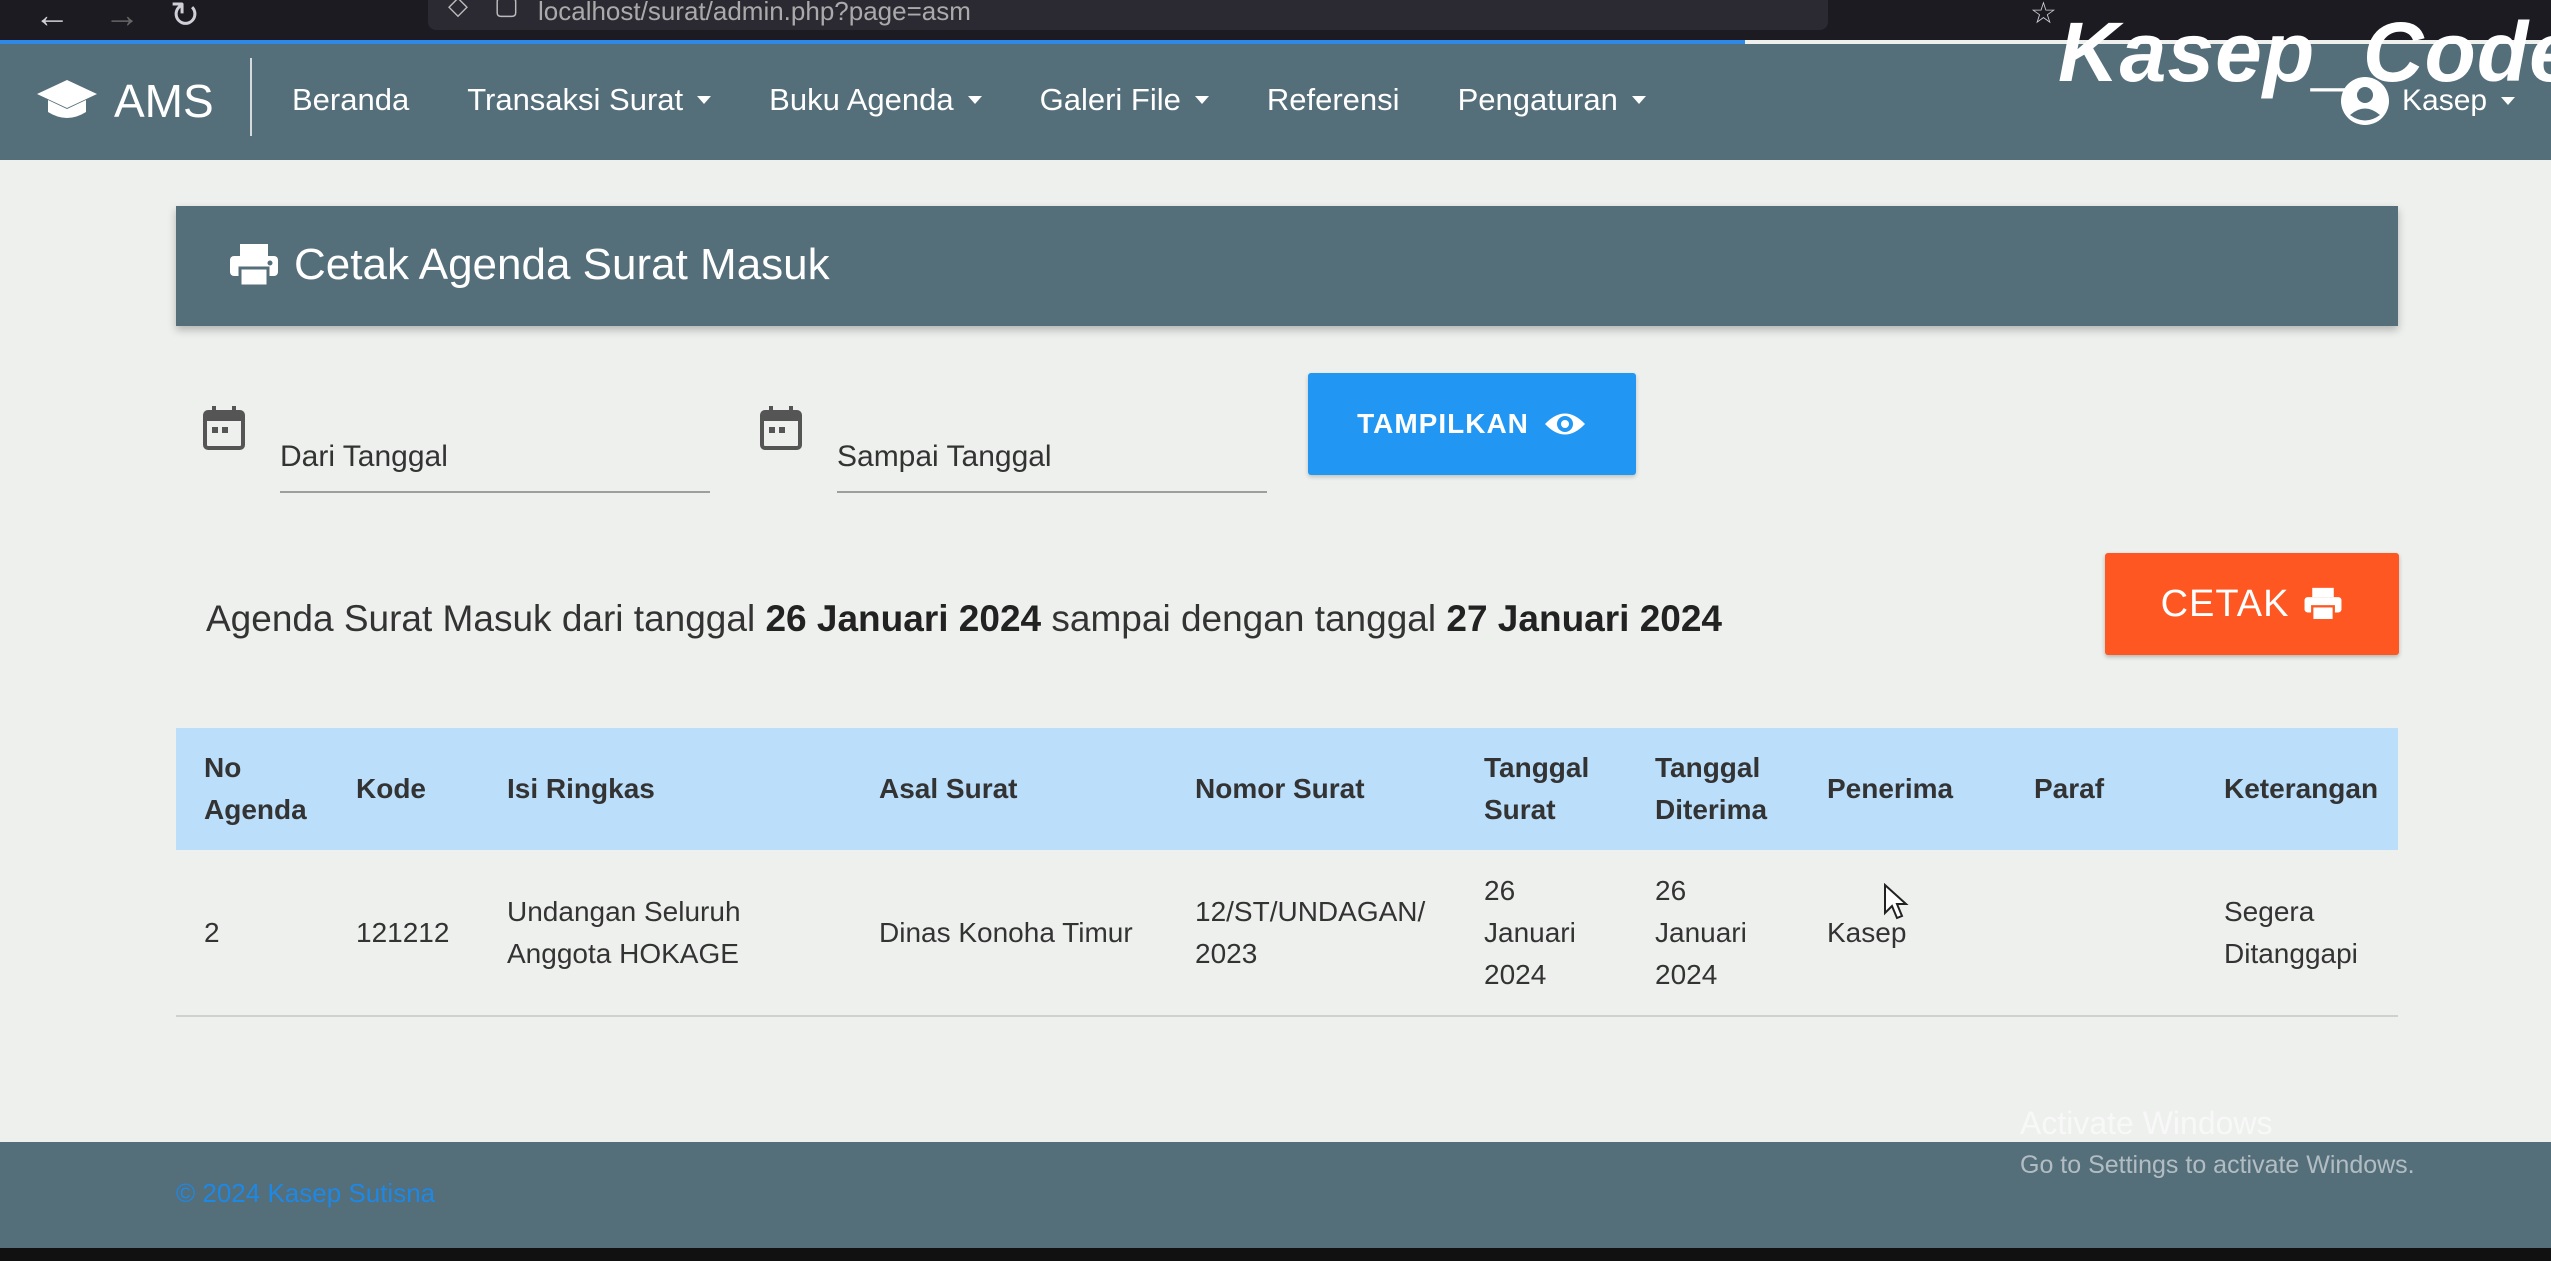 The height and width of the screenshot is (1261, 2551). I want to click on col-kode: Kode, so click(391, 788).